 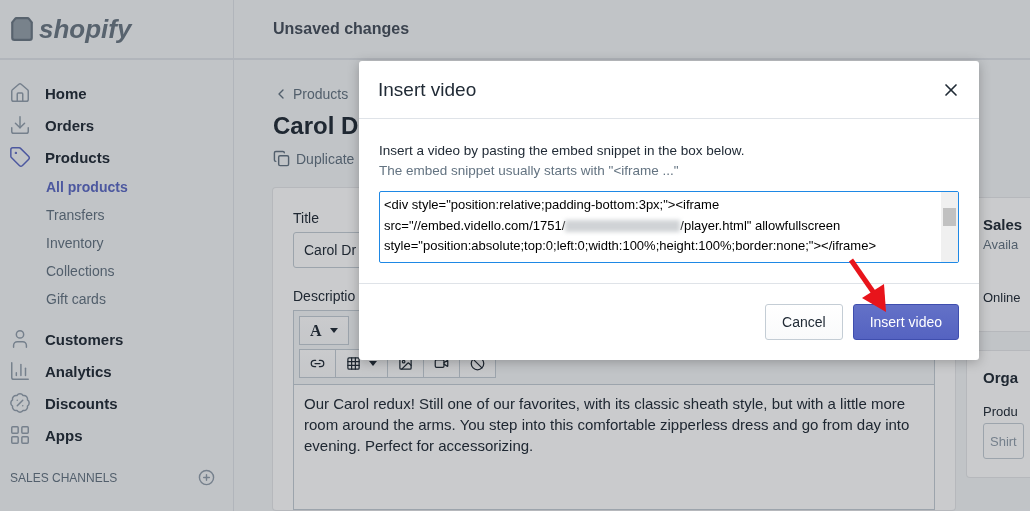 I want to click on channel-row-text: Online, so click(x=1002, y=298).